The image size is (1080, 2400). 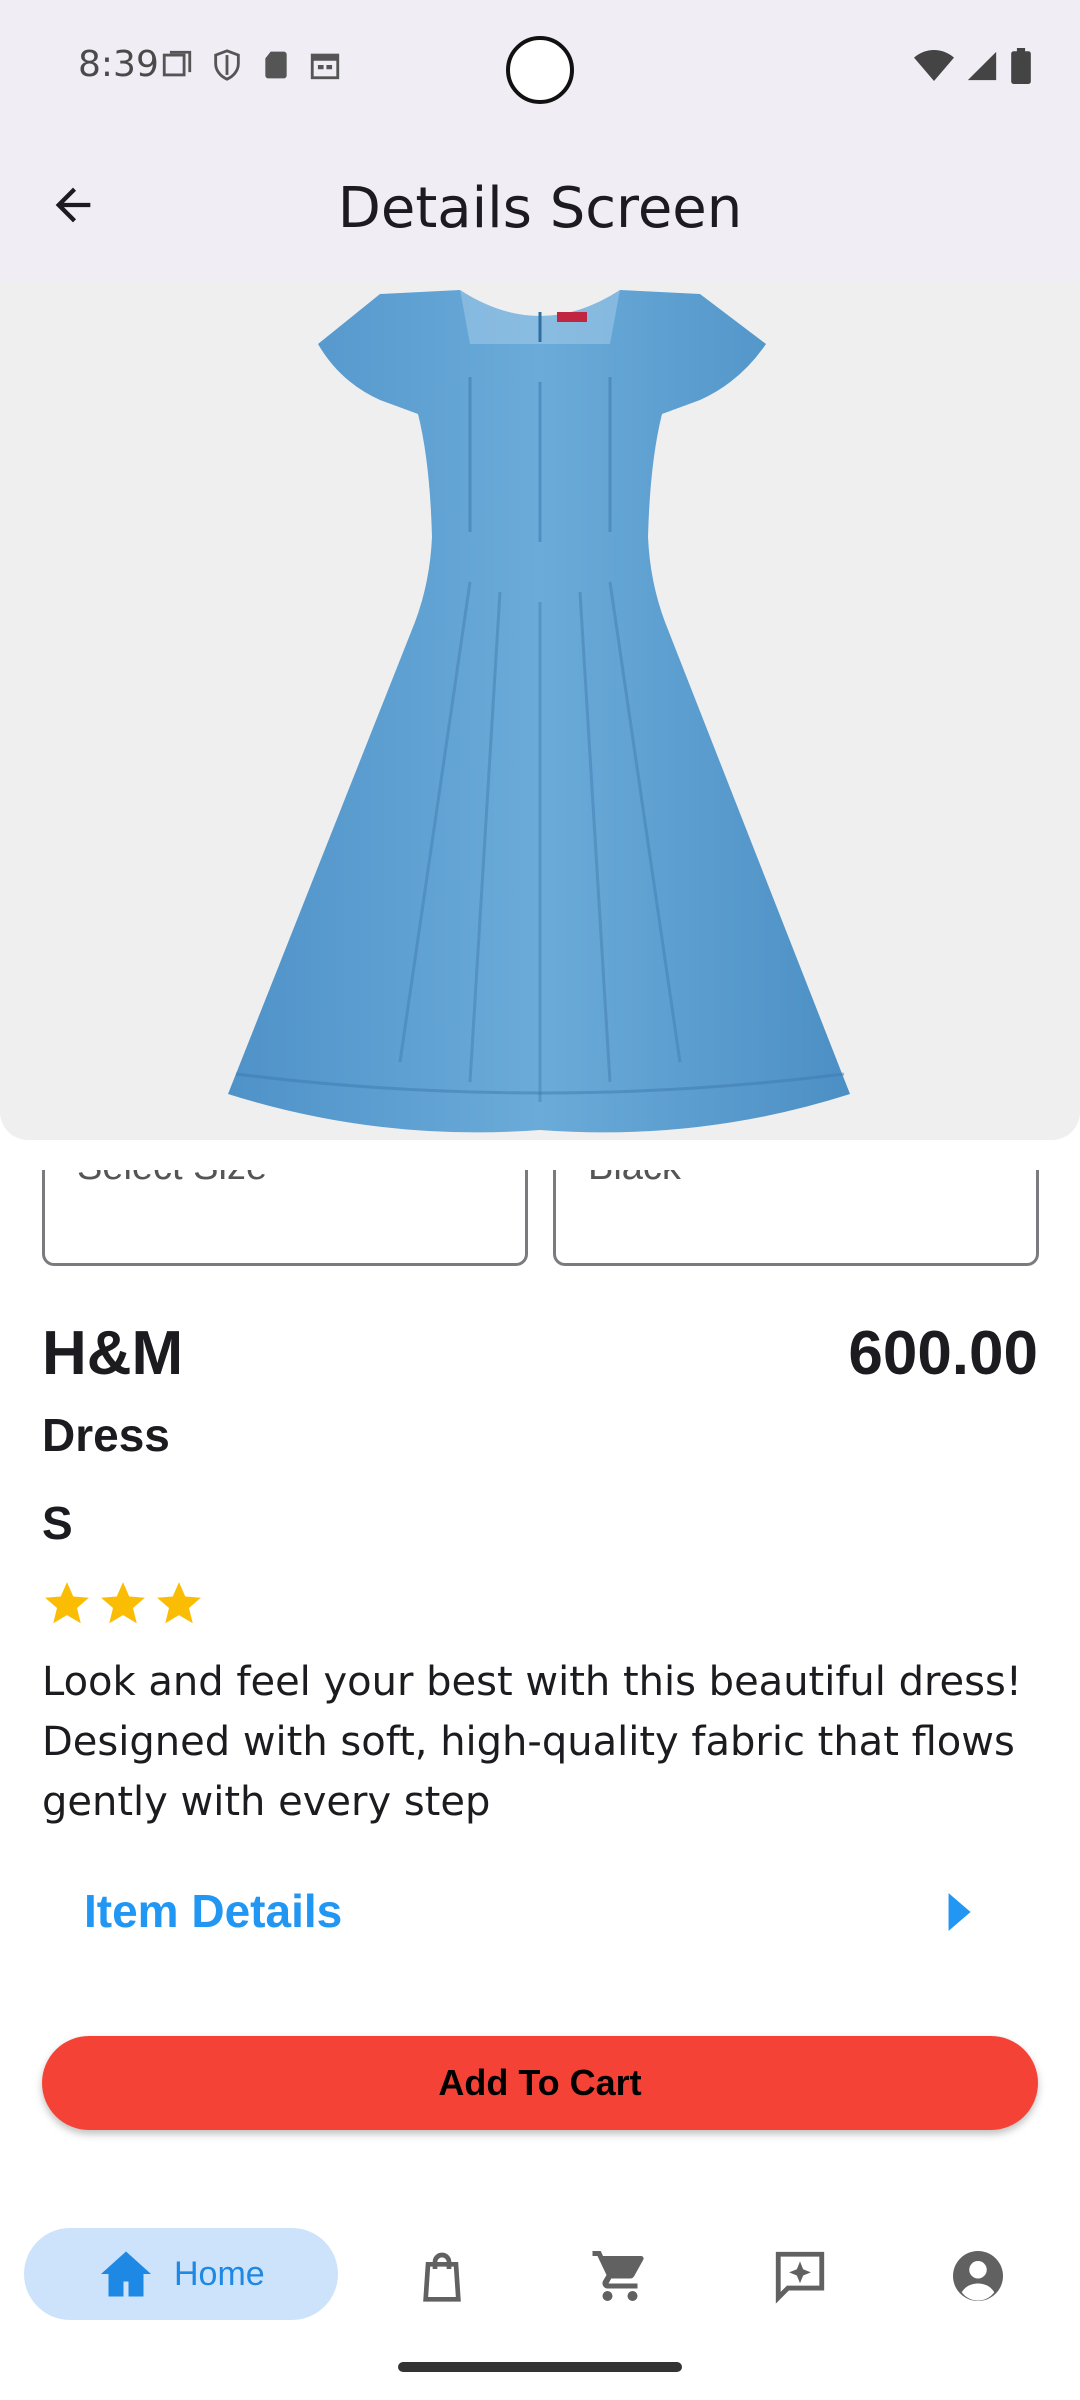 I want to click on nav-home: Home, so click(x=181, y=2274).